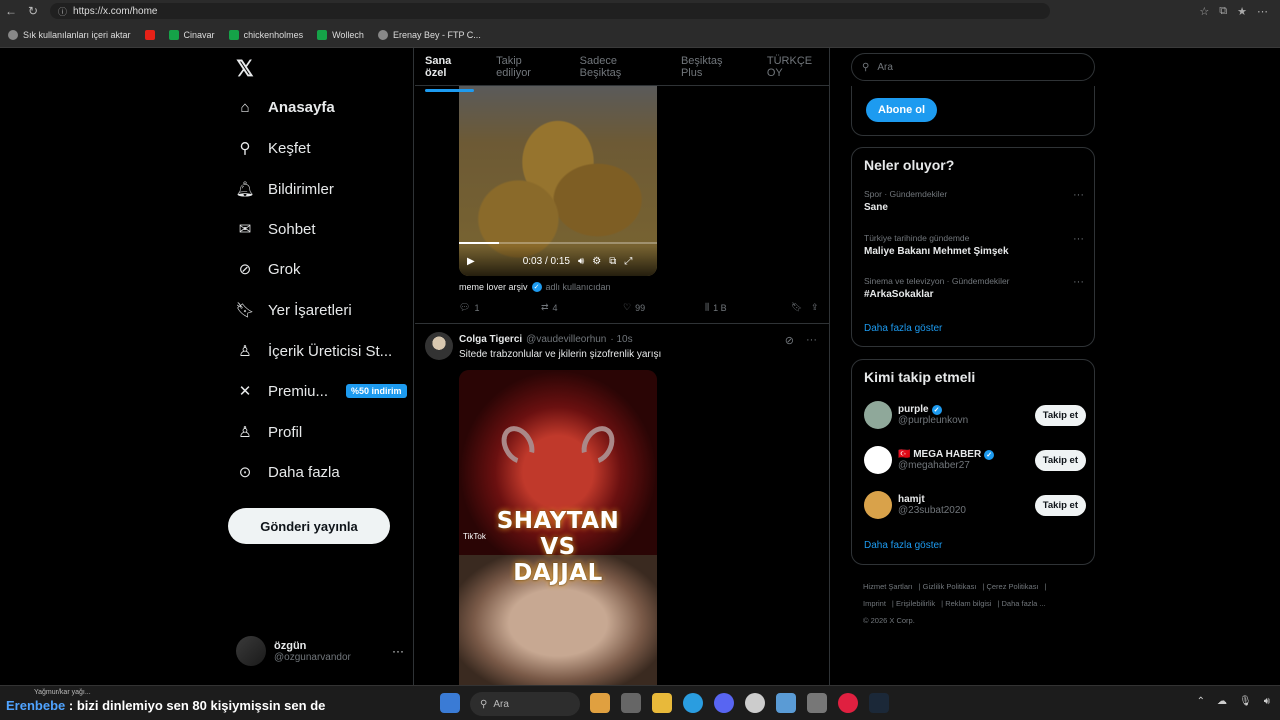  I want to click on nav-more: ⊙ Daha fazla, so click(288, 472).